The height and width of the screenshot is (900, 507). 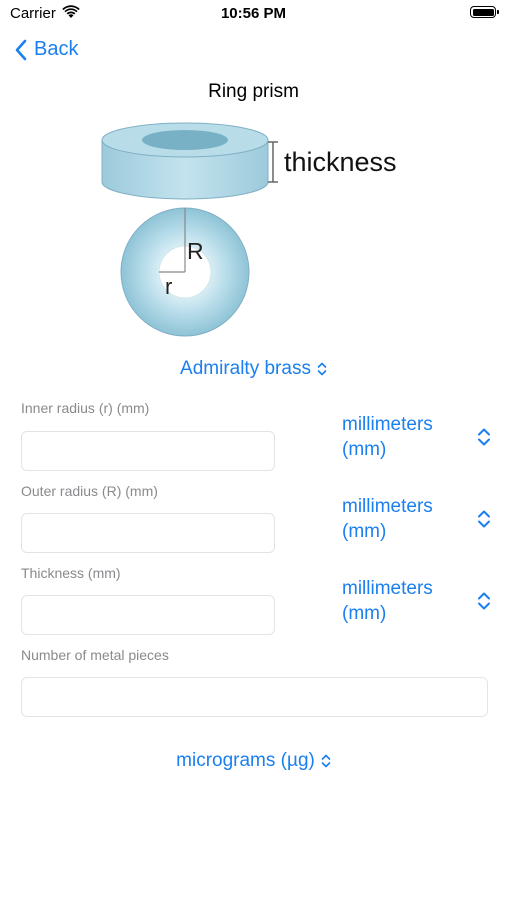 What do you see at coordinates (85, 408) in the screenshot?
I see `inner-radius-field-label: Inner radius (r) (mm)` at bounding box center [85, 408].